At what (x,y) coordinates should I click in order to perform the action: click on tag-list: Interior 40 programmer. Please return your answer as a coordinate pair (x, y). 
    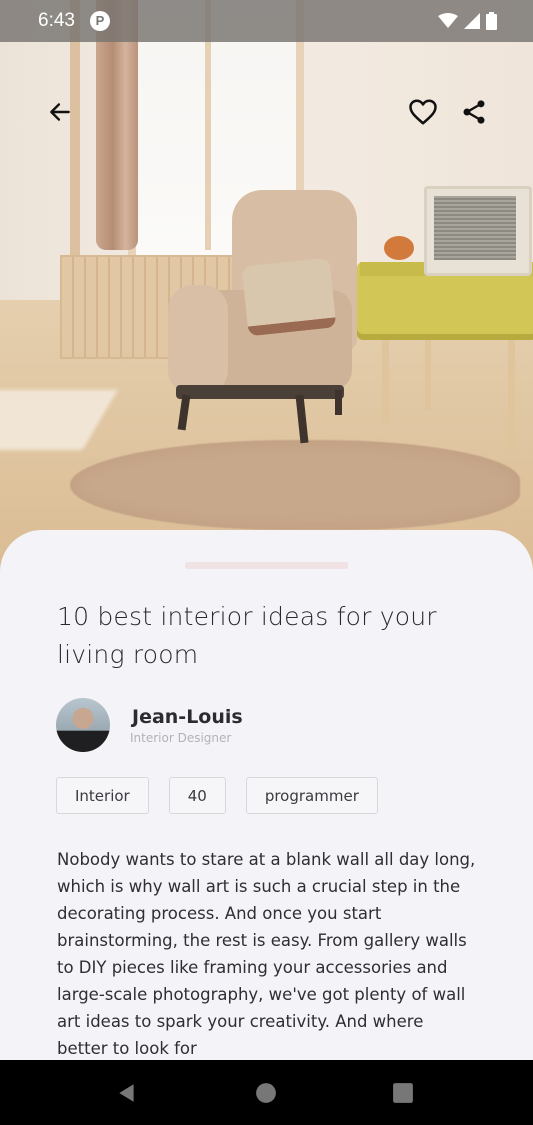
    Looking at the image, I should click on (217, 795).